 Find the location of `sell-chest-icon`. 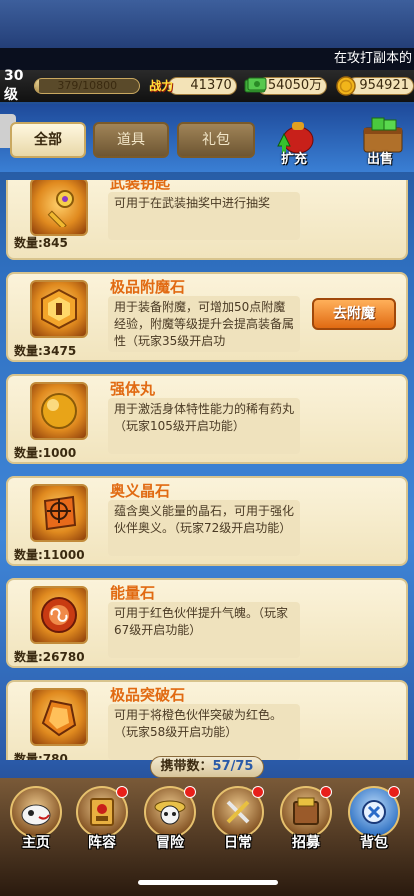

sell-chest-icon is located at coordinates (380, 134).